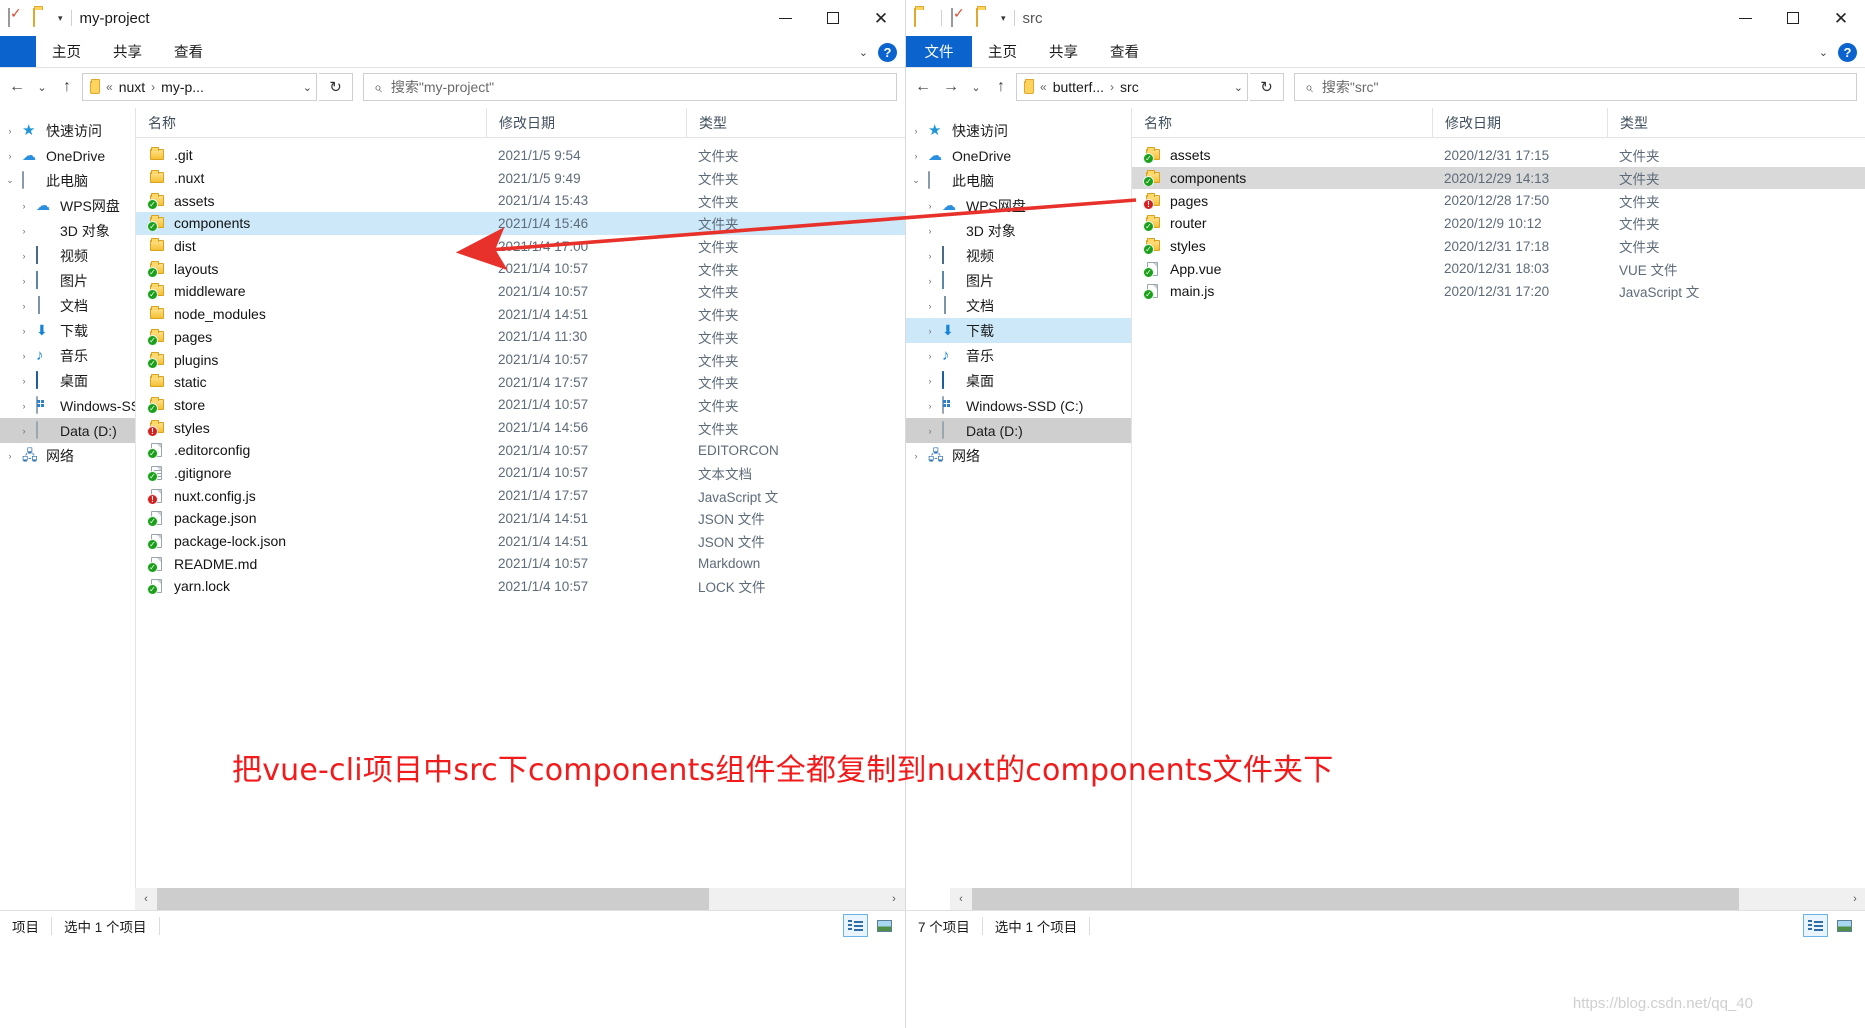  What do you see at coordinates (520, 246) in the screenshot?
I see `file-row-dist: dist 2021/1/4 17:00 文件夹` at bounding box center [520, 246].